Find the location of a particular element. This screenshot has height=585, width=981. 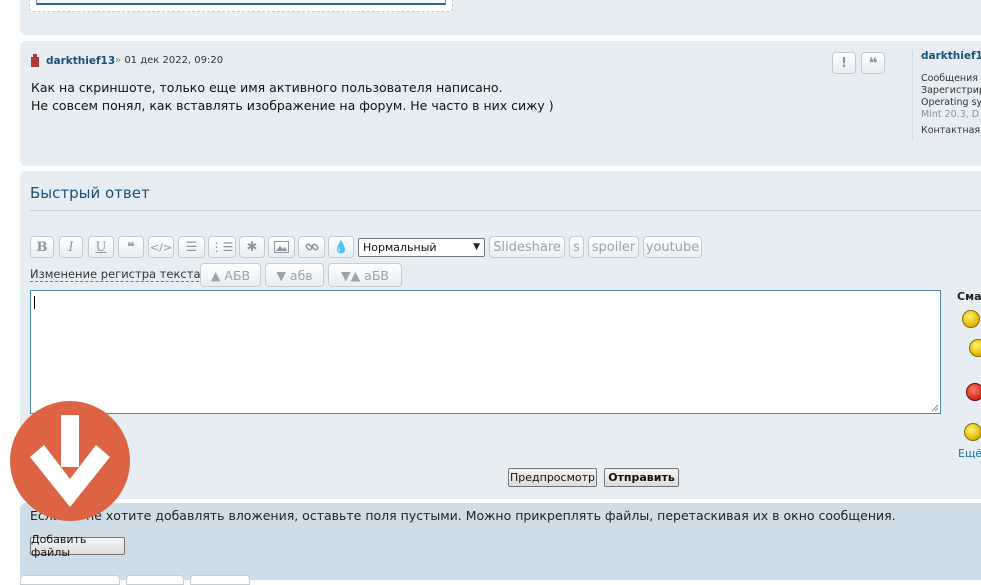

arrow-down-icon is located at coordinates (70, 461).